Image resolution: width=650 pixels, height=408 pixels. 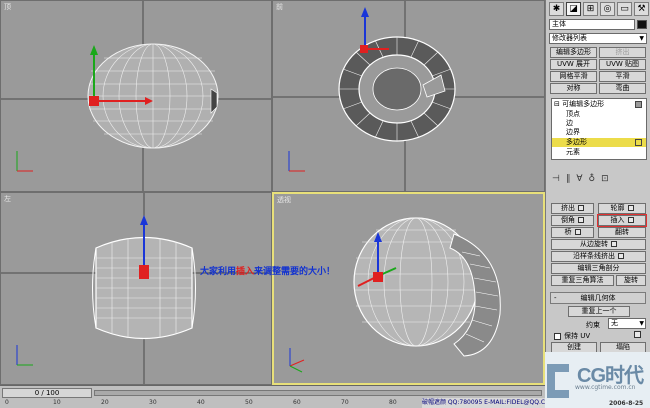 I want to click on modify-tab-icon: ◪, so click(x=573, y=9).